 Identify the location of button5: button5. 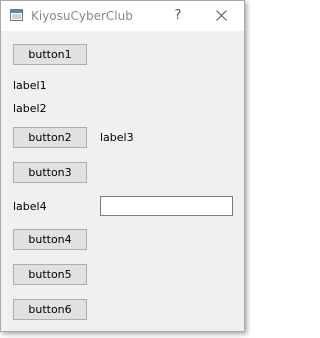
(50, 274).